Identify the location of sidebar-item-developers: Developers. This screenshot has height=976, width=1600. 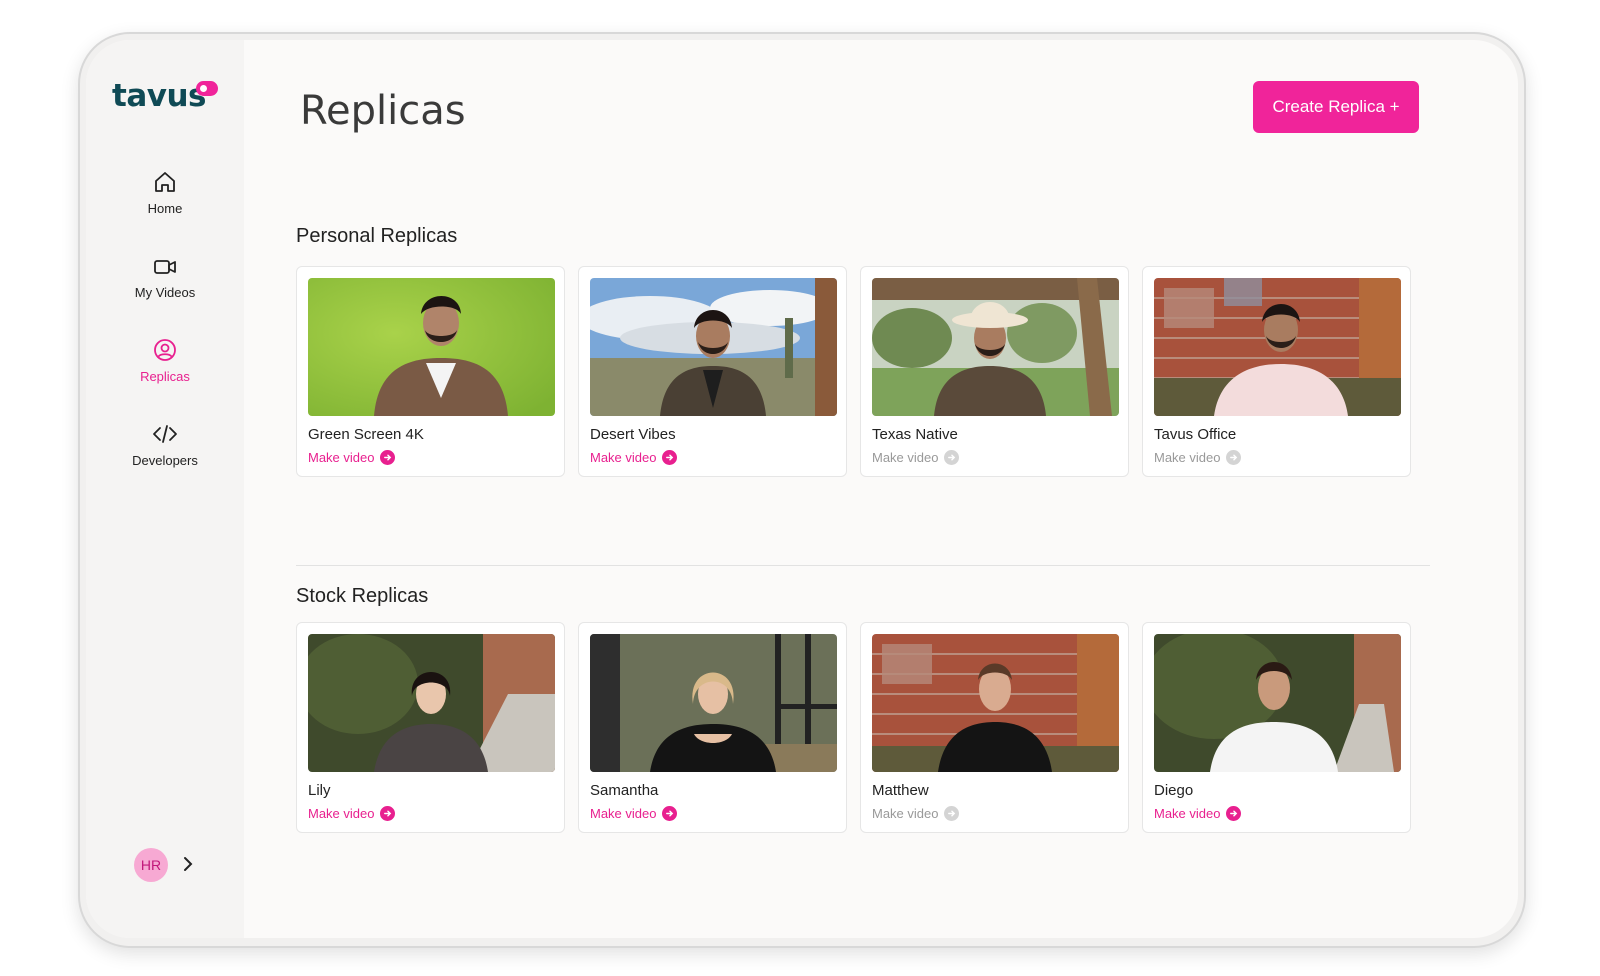
(165, 446).